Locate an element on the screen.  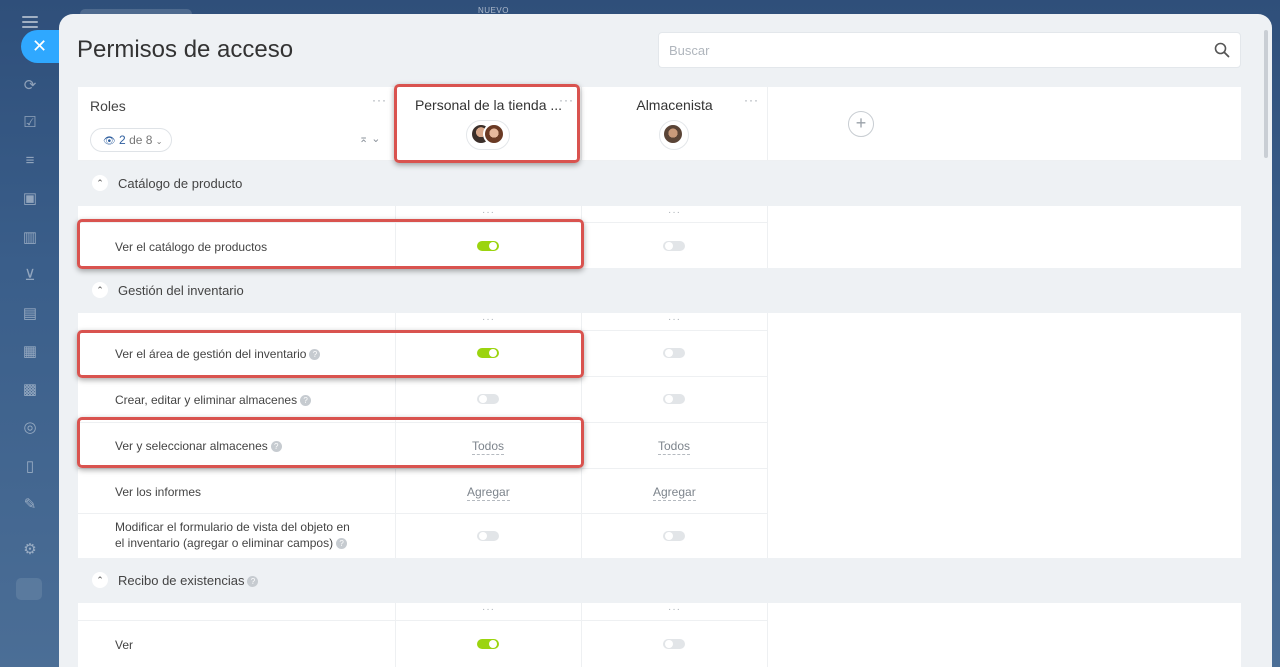
roles-label: Roles is located at coordinates (108, 106).